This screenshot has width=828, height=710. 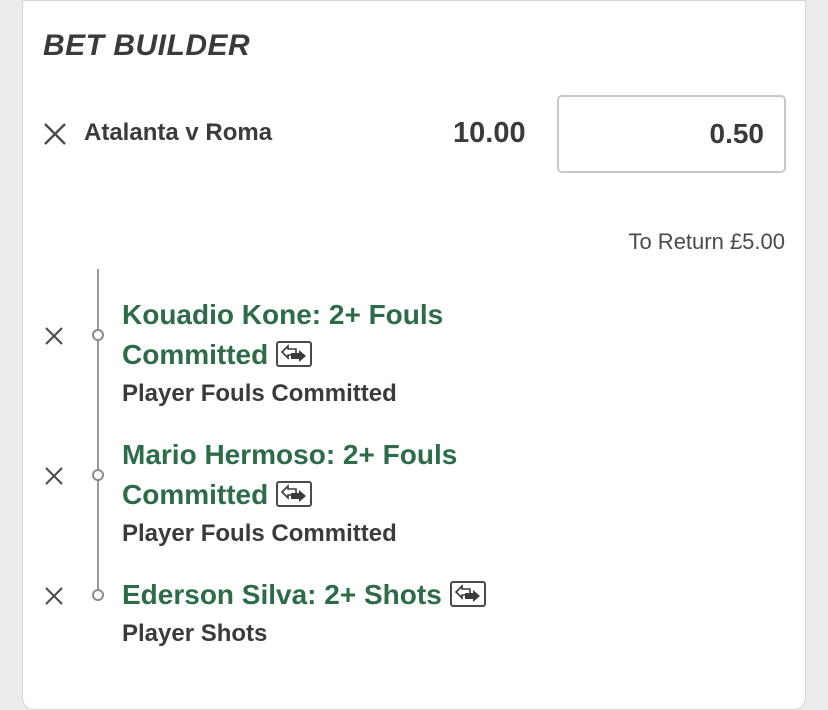 What do you see at coordinates (98, 432) in the screenshot?
I see `selection-timeline` at bounding box center [98, 432].